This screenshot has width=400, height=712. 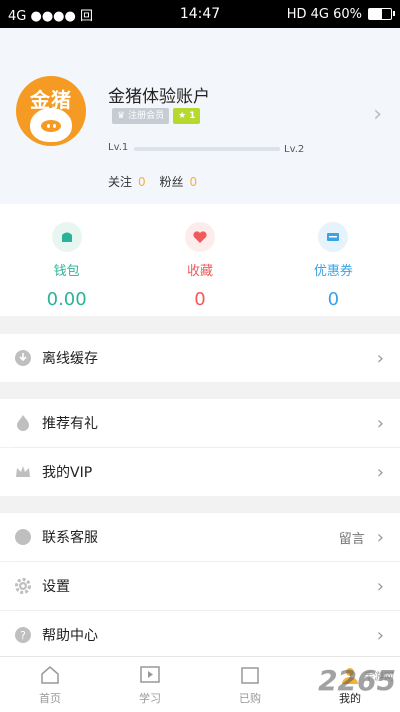 I want to click on follow-label: 关注, so click(x=120, y=182).